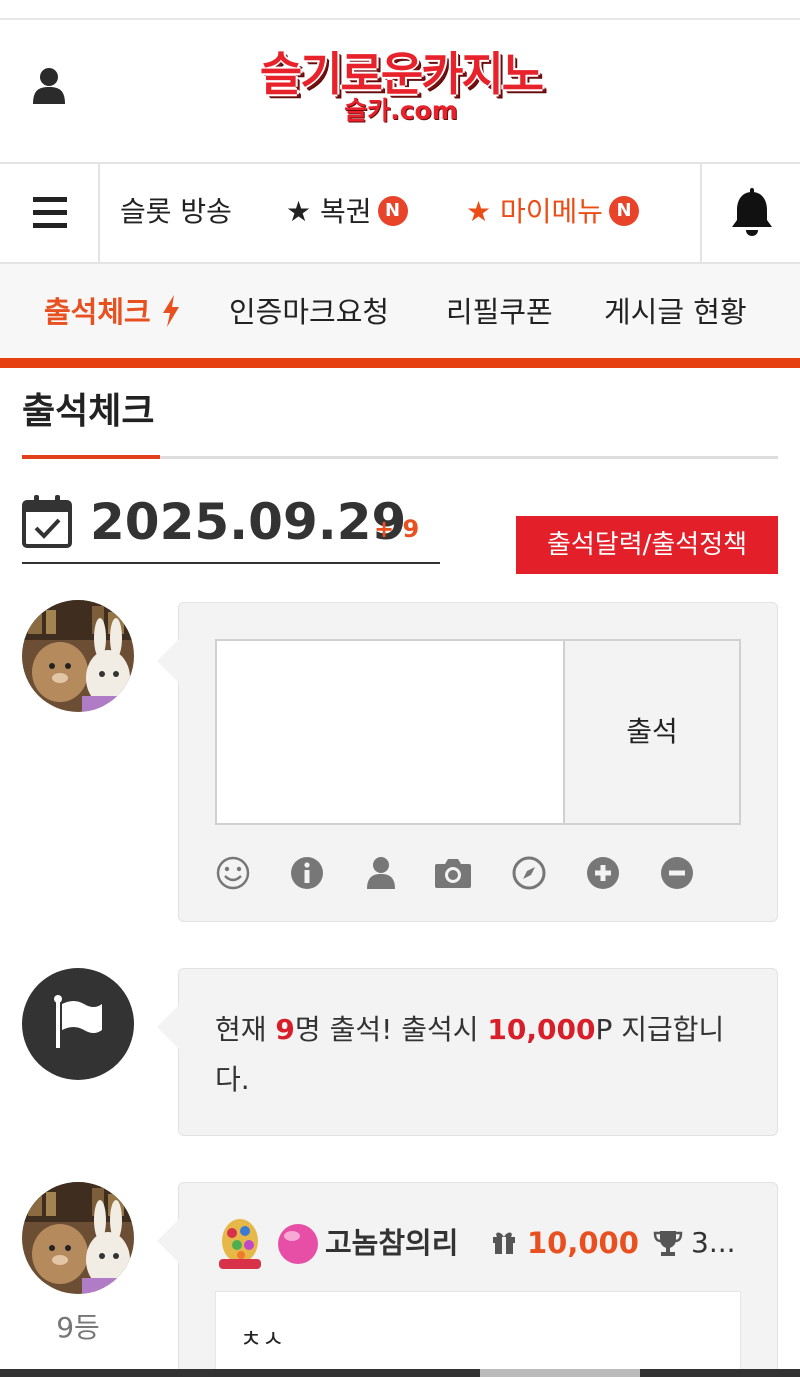 This screenshot has height=1377, width=800. Describe the element at coordinates (677, 873) in the screenshot. I see `minus-circle-icon` at that location.